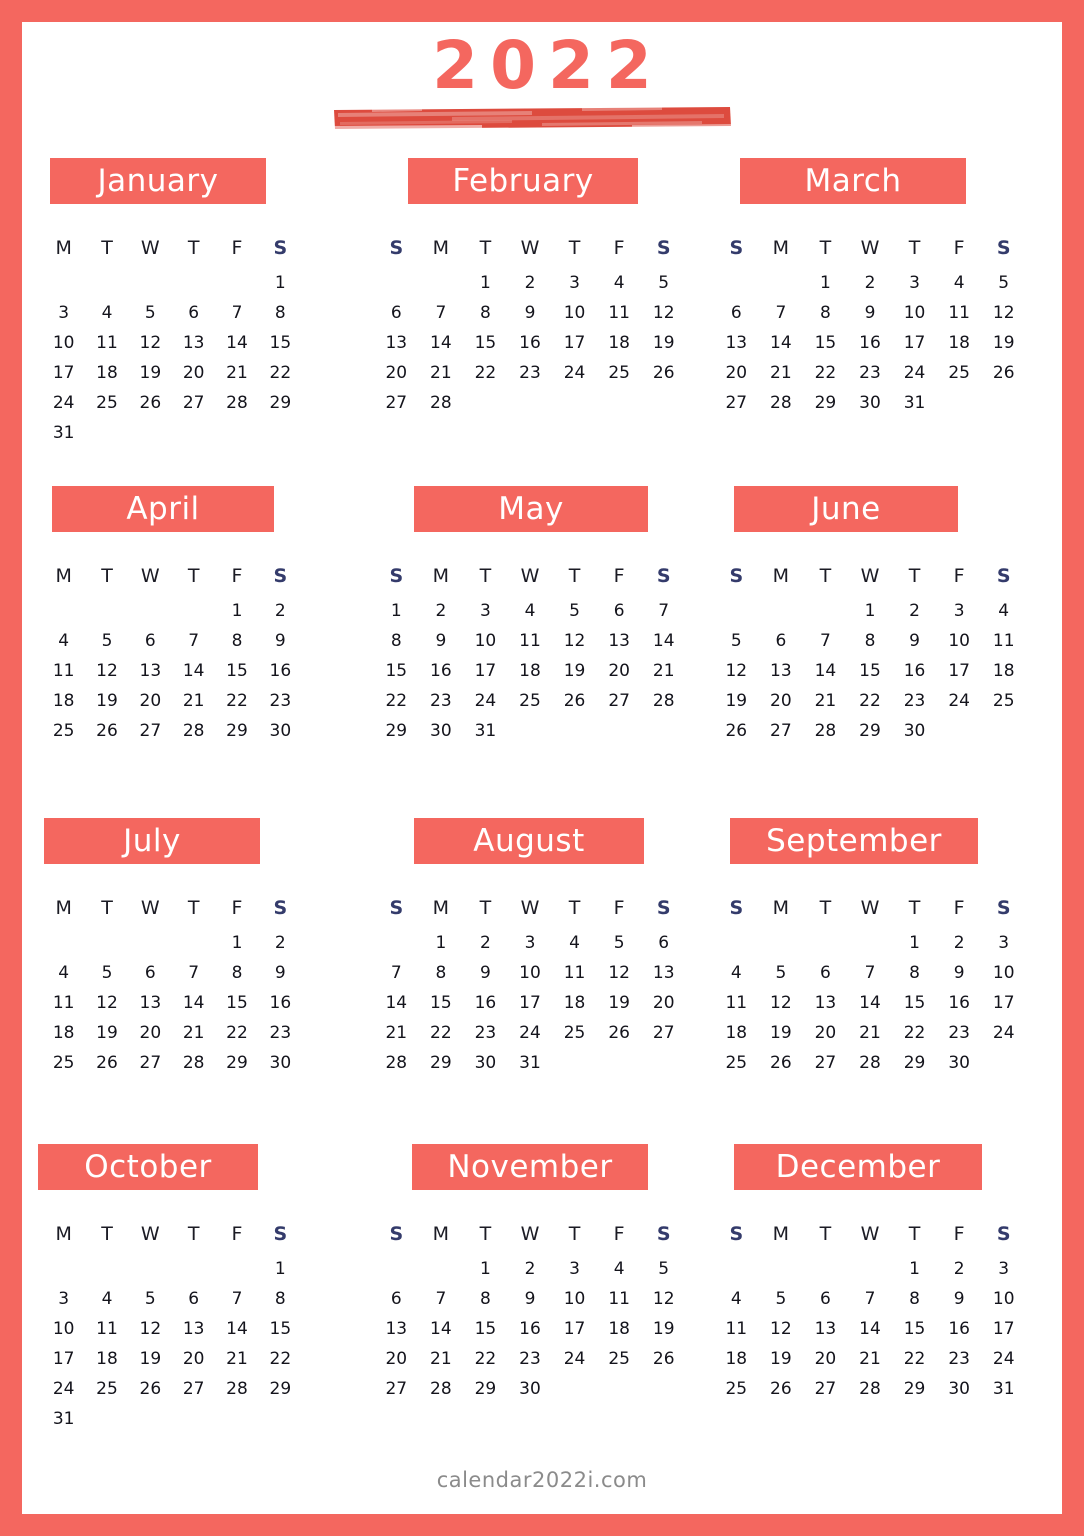 The width and height of the screenshot is (1084, 1536). What do you see at coordinates (959, 671) in the screenshot?
I see `day-cell: 17` at bounding box center [959, 671].